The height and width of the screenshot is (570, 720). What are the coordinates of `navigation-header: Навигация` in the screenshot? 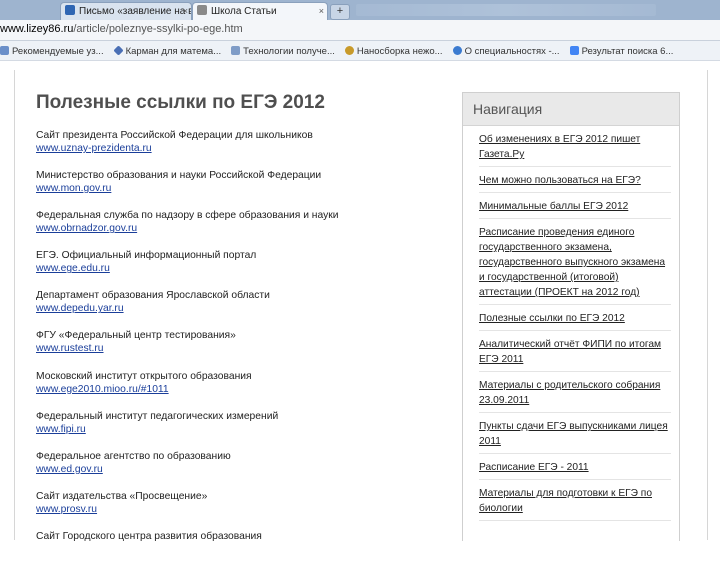 It's located at (571, 109).